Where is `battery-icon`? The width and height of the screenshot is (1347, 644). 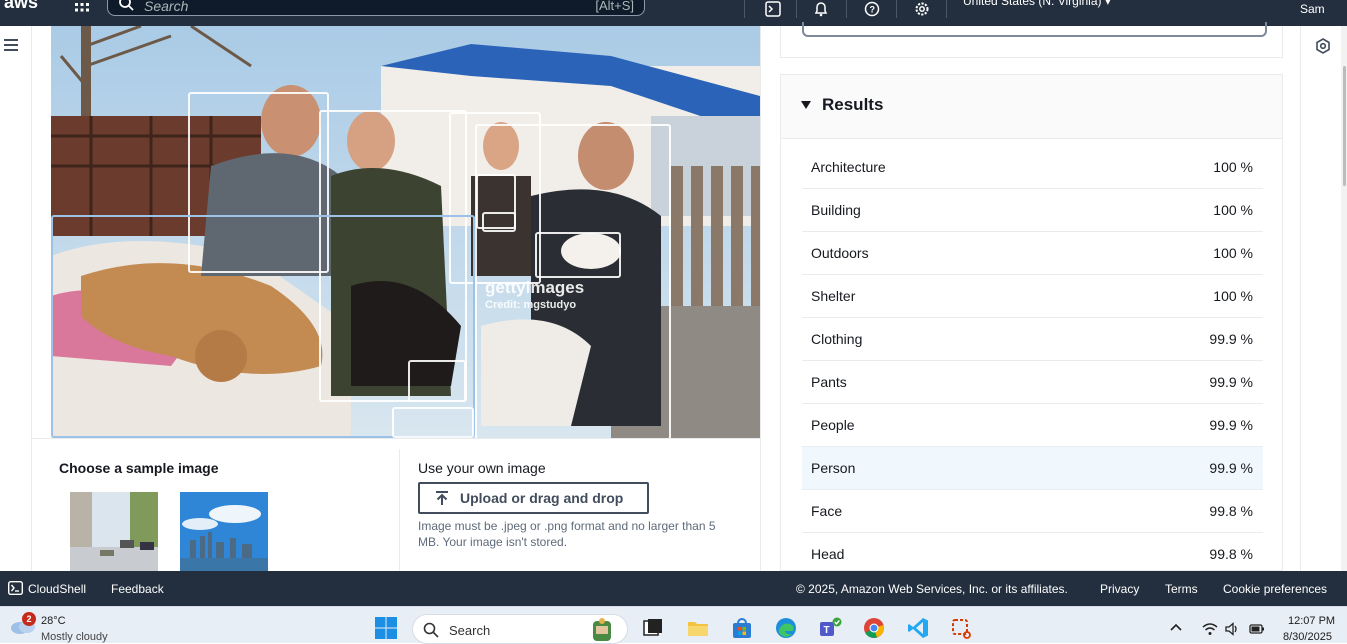
battery-icon is located at coordinates (1257, 629).